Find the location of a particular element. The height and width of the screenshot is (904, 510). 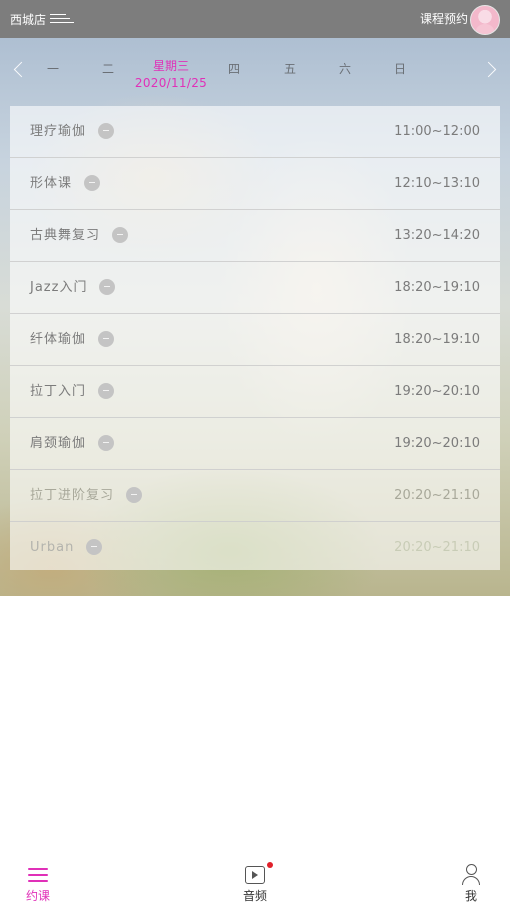

nav-item-audio: 音频 is located at coordinates (255, 880).